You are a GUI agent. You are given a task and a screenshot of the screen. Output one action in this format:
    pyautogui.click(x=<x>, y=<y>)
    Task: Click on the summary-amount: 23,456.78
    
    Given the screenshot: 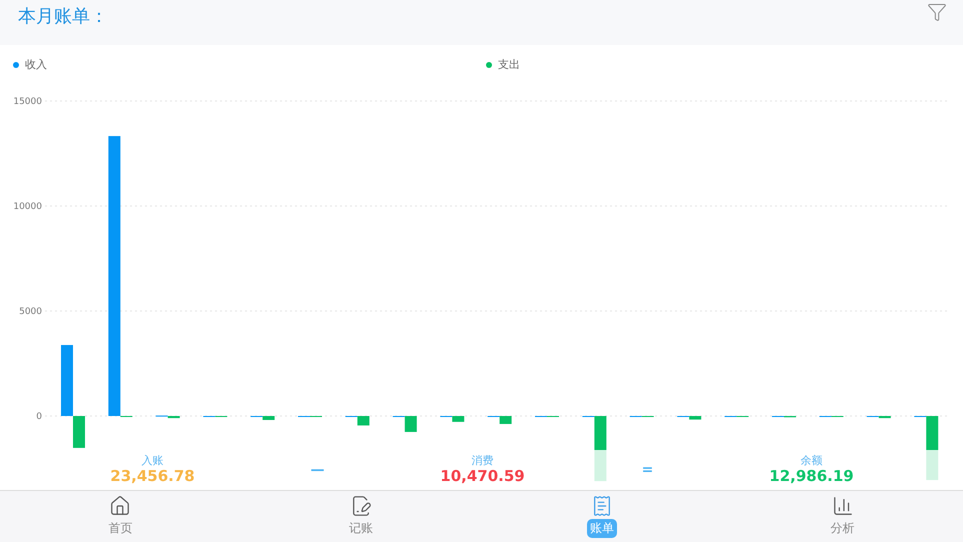 What is the action you would take?
    pyautogui.click(x=152, y=476)
    